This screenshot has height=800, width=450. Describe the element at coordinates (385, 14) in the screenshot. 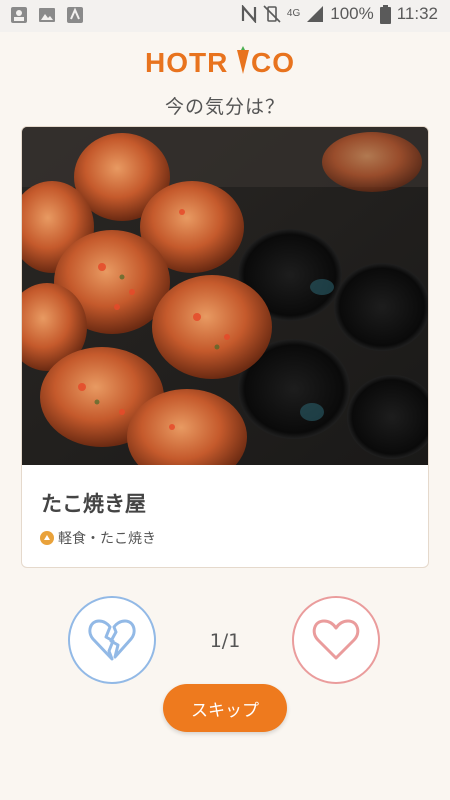

I see `battery-icon` at that location.